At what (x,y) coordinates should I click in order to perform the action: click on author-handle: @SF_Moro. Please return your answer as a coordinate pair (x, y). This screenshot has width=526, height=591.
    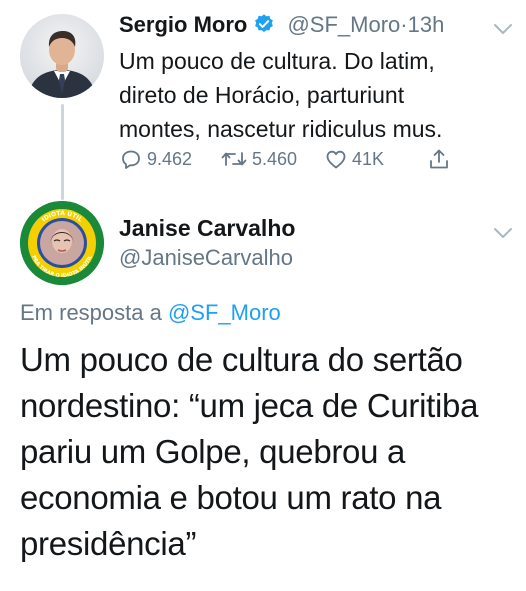
    Looking at the image, I should click on (343, 24).